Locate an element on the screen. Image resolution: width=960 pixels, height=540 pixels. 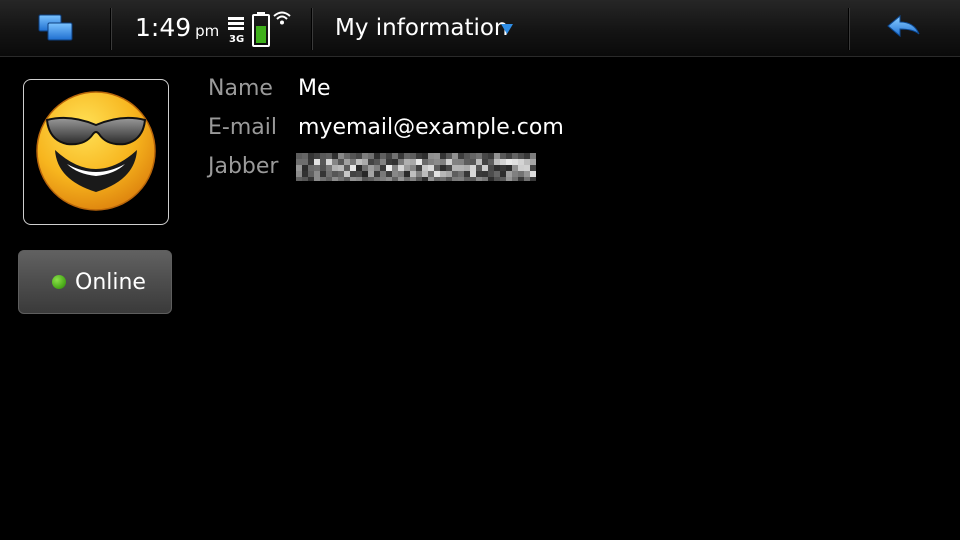
wifi-icon is located at coordinates (282, 18).